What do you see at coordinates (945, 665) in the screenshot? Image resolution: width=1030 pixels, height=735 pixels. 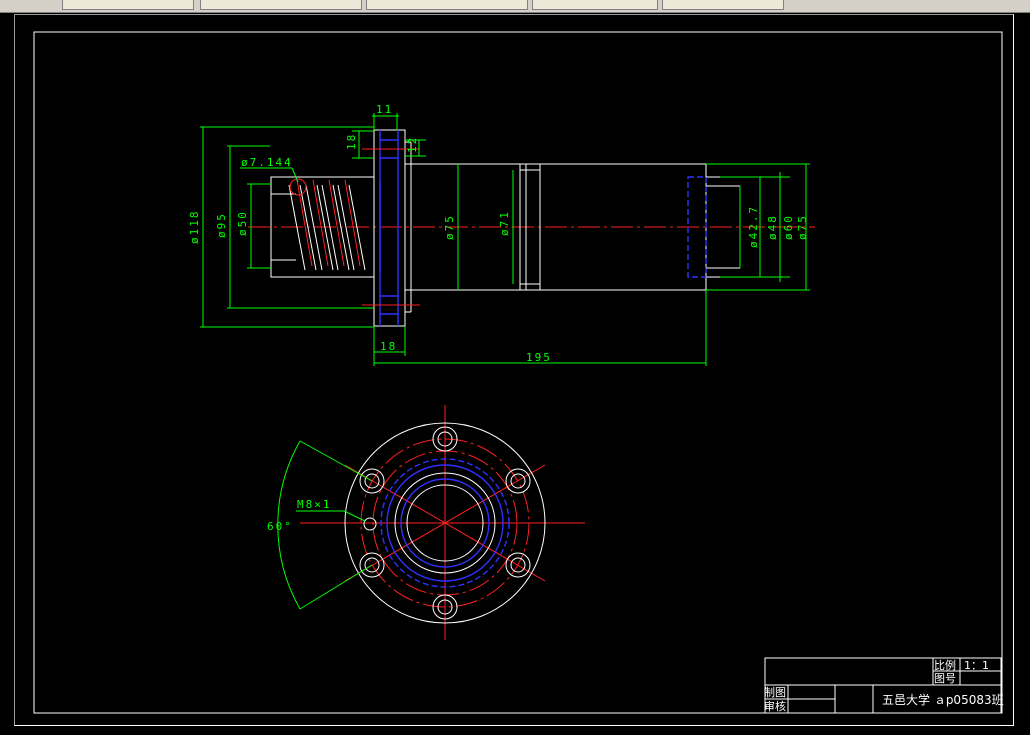 I see `title-scale-label: 比例` at bounding box center [945, 665].